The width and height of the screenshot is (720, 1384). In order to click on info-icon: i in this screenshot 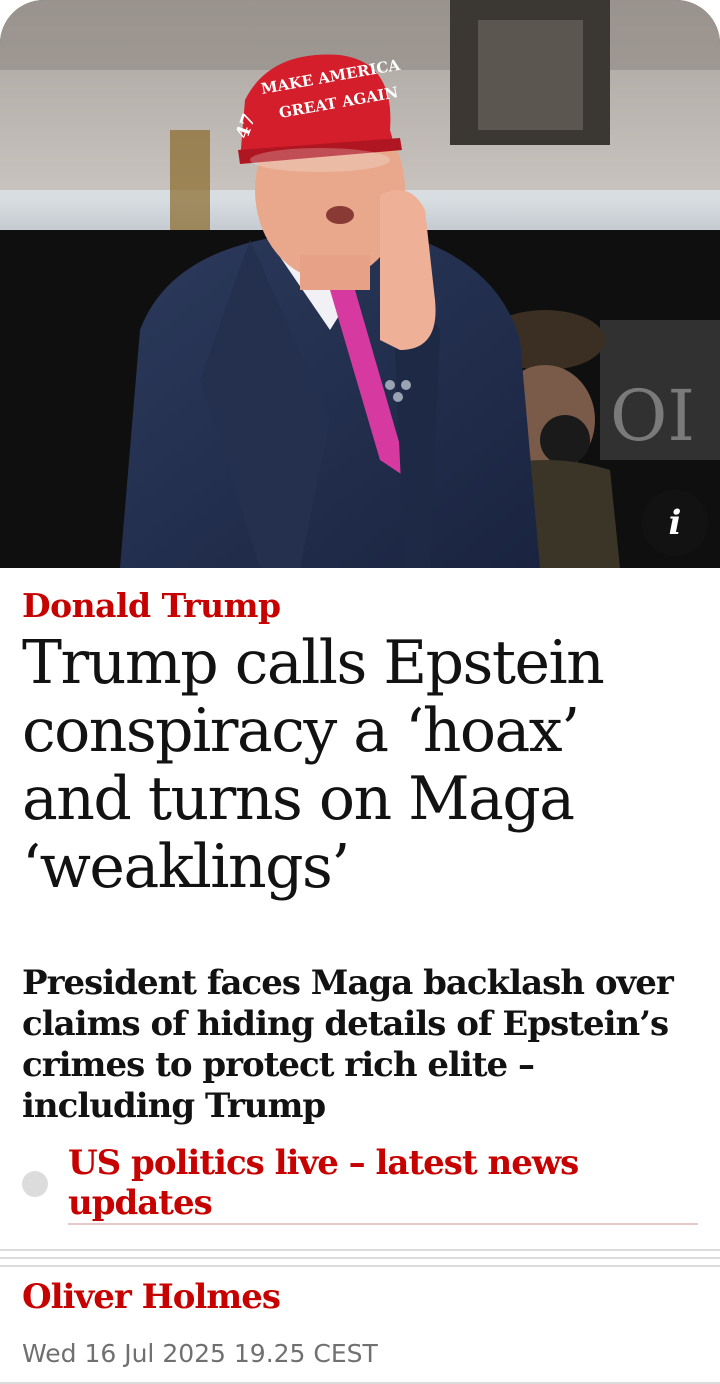, I will do `click(675, 523)`.